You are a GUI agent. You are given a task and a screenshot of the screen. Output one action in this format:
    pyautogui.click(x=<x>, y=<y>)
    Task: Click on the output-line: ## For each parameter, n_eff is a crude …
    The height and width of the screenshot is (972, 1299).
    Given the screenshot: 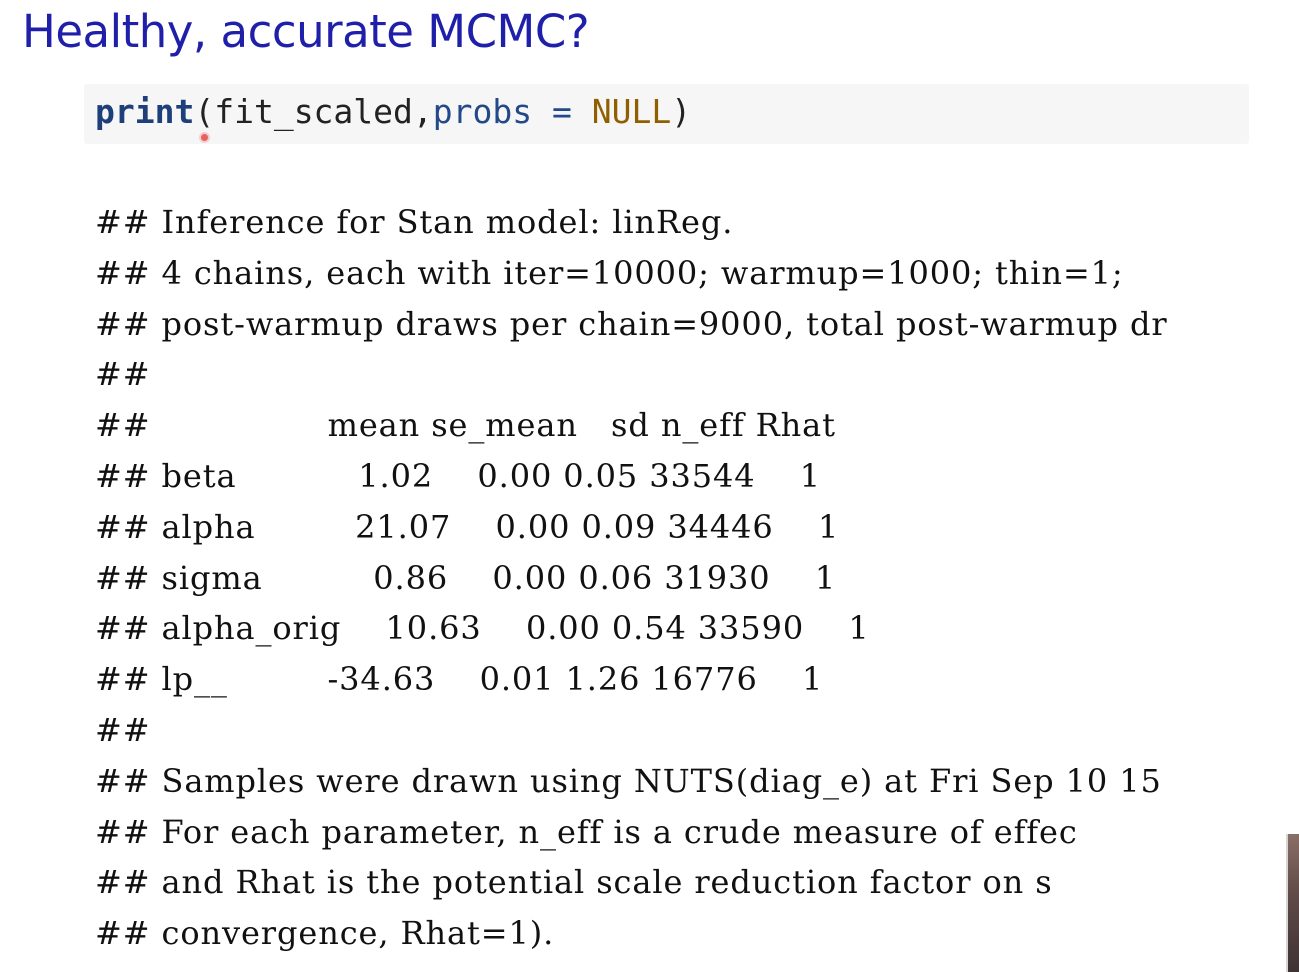 What is the action you would take?
    pyautogui.click(x=586, y=831)
    